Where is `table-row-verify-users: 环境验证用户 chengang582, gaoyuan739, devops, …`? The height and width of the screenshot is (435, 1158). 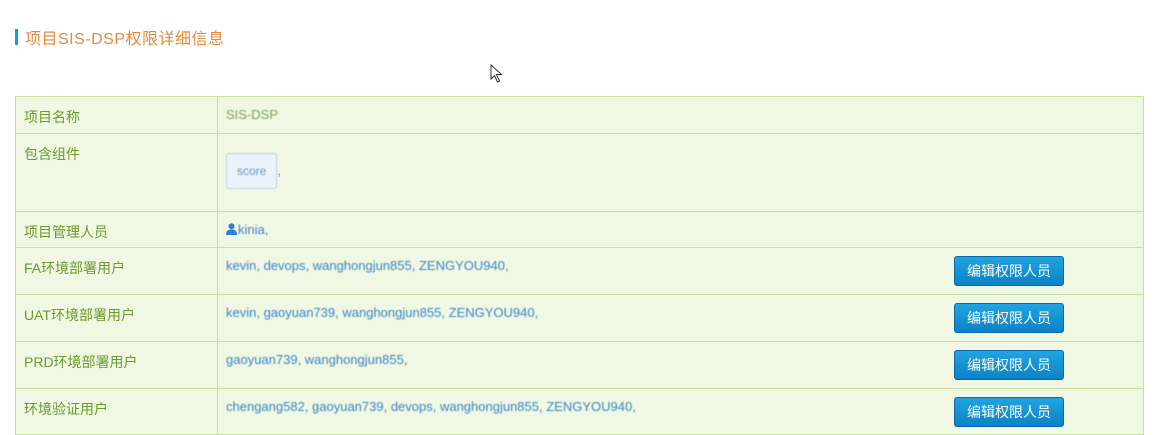 table-row-verify-users: 环境验证用户 chengang582, gaoyuan739, devops, … is located at coordinates (579, 411).